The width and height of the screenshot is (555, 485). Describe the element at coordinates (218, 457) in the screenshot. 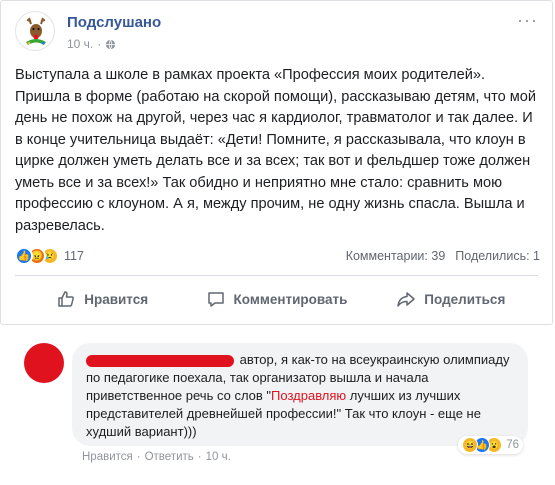

I see `comment-time: 10 ч.` at that location.